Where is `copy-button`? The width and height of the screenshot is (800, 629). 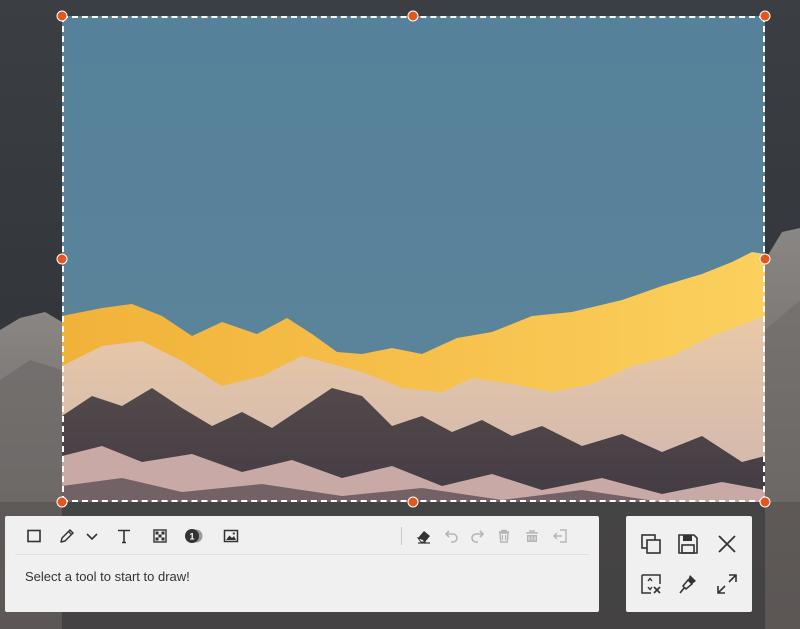 copy-button is located at coordinates (651, 544).